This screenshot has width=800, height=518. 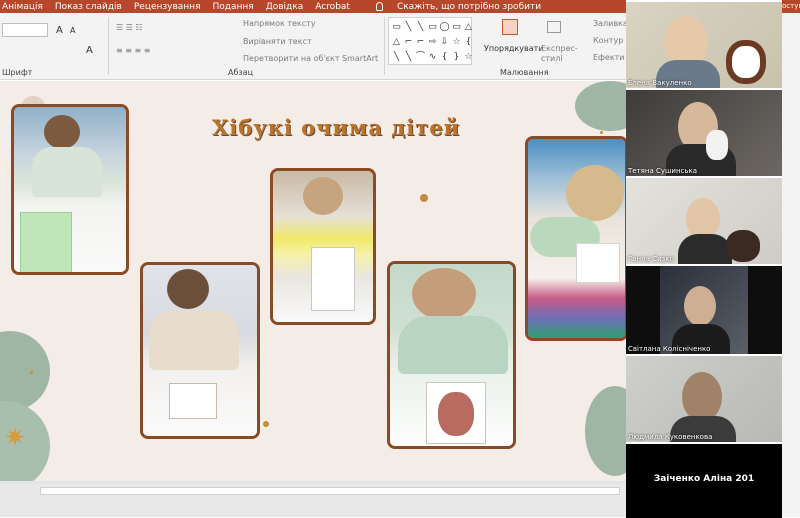 What do you see at coordinates (610, 23) in the screenshot?
I see `shape-fill-button: Заливка` at bounding box center [610, 23].